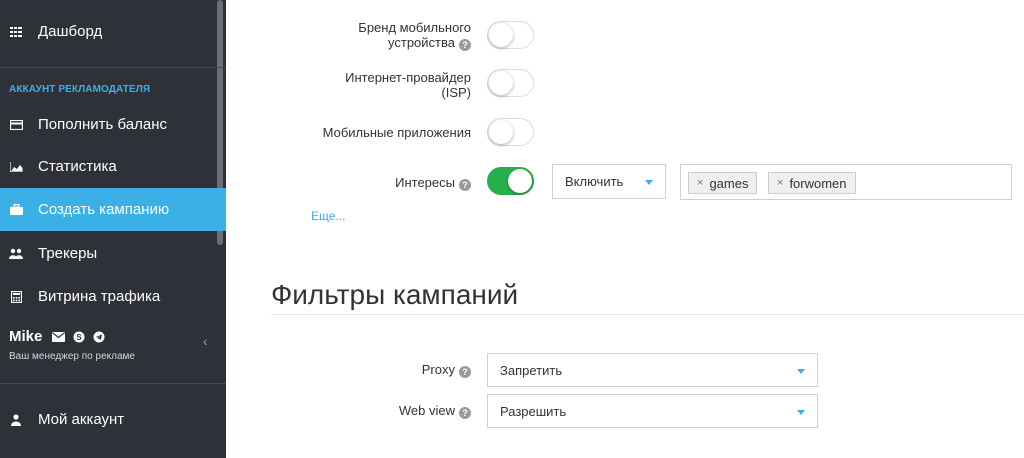  What do you see at coordinates (723, 183) in the screenshot?
I see `tag-games: × games` at bounding box center [723, 183].